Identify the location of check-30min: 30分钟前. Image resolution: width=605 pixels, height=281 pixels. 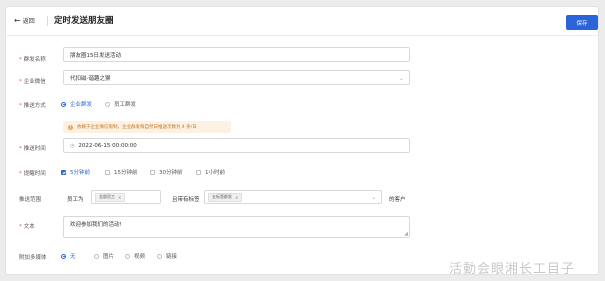
(166, 172).